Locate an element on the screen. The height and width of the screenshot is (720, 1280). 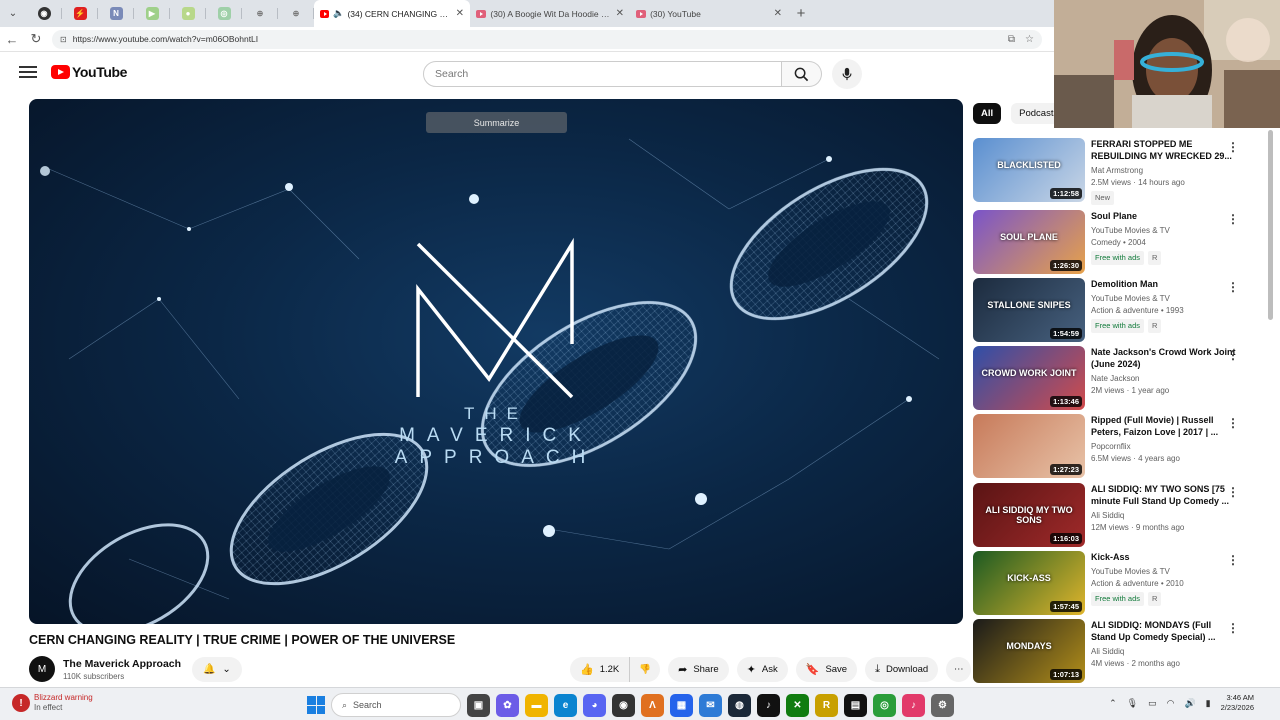
recommendation-title: Demolition Man is located at coordinates (1164, 284).